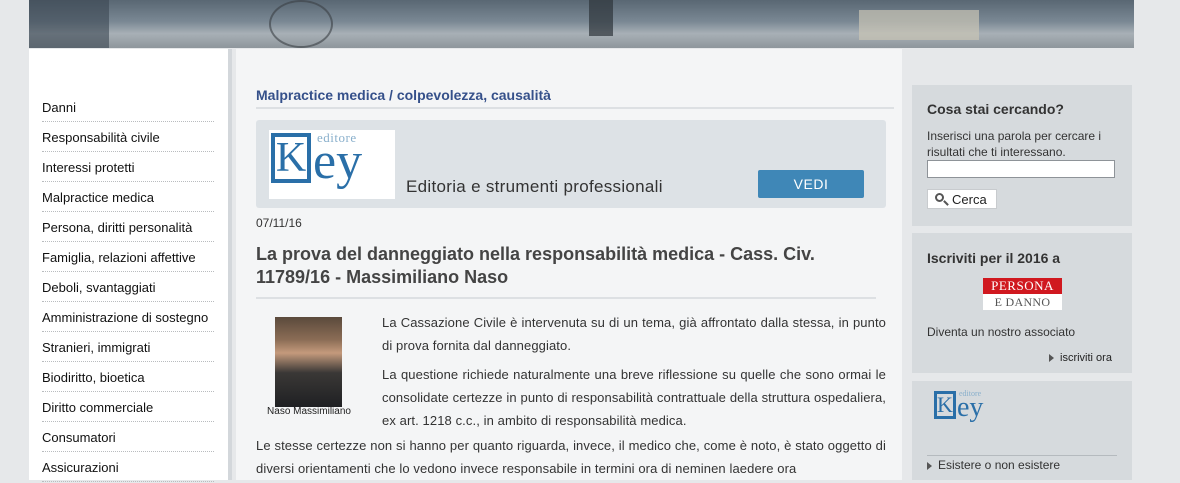 The height and width of the screenshot is (483, 1180). I want to click on subscribe-link: iscriviti ora, so click(1080, 358).